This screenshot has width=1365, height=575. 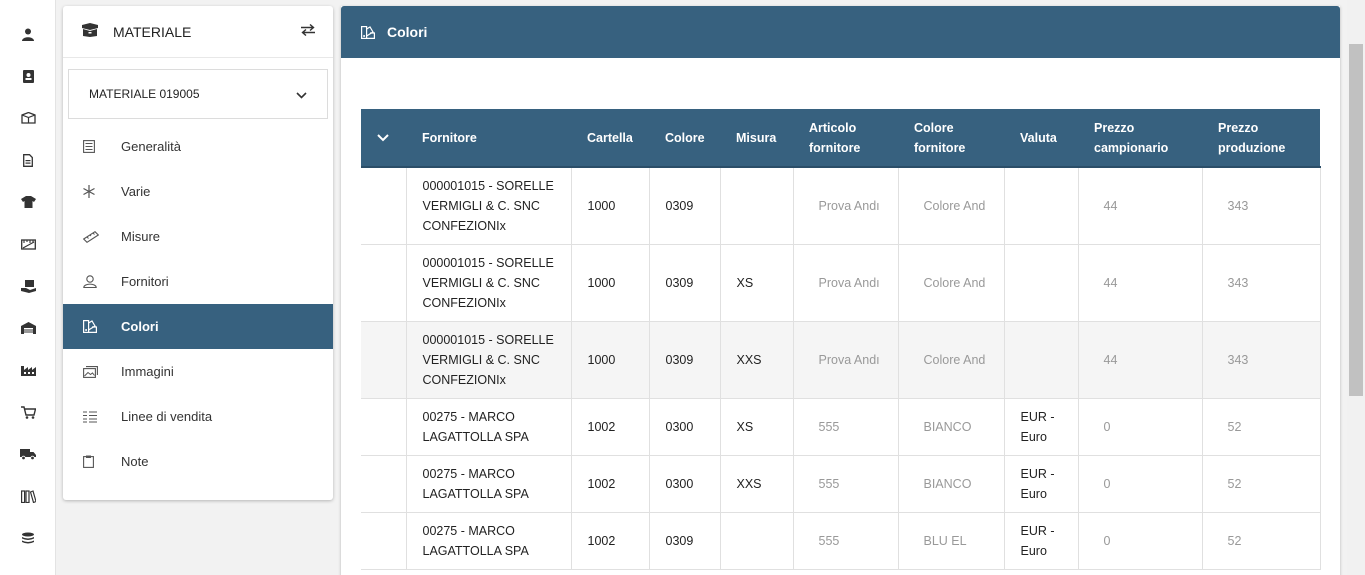 I want to click on warehouse-icon, so click(x=28, y=328).